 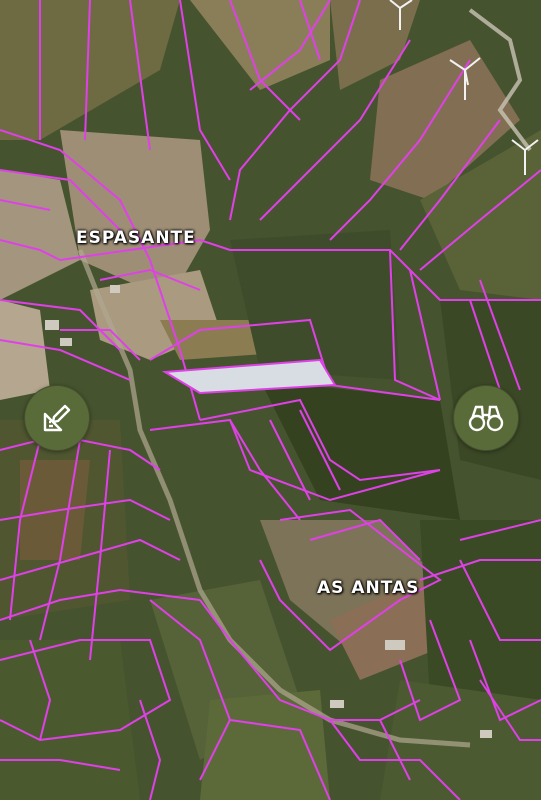 I want to click on place-label-espasante: ESPASANTE, so click(x=136, y=238).